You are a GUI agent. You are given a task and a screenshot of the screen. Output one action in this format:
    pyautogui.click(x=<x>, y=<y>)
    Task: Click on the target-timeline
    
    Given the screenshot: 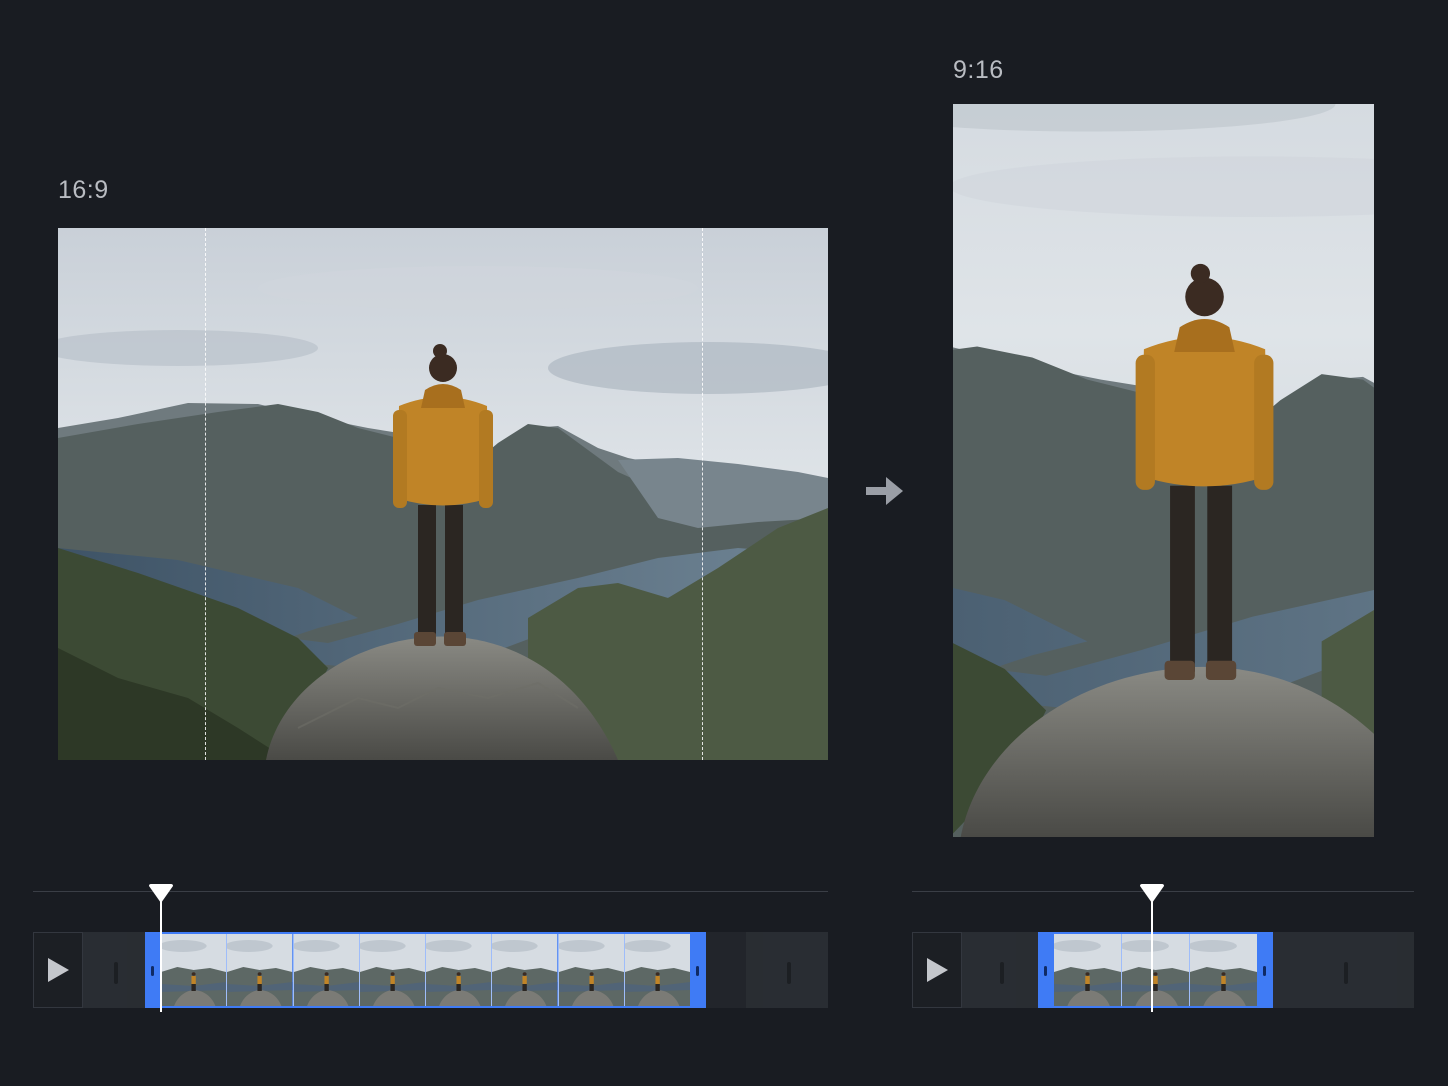 What is the action you would take?
    pyautogui.click(x=1163, y=946)
    